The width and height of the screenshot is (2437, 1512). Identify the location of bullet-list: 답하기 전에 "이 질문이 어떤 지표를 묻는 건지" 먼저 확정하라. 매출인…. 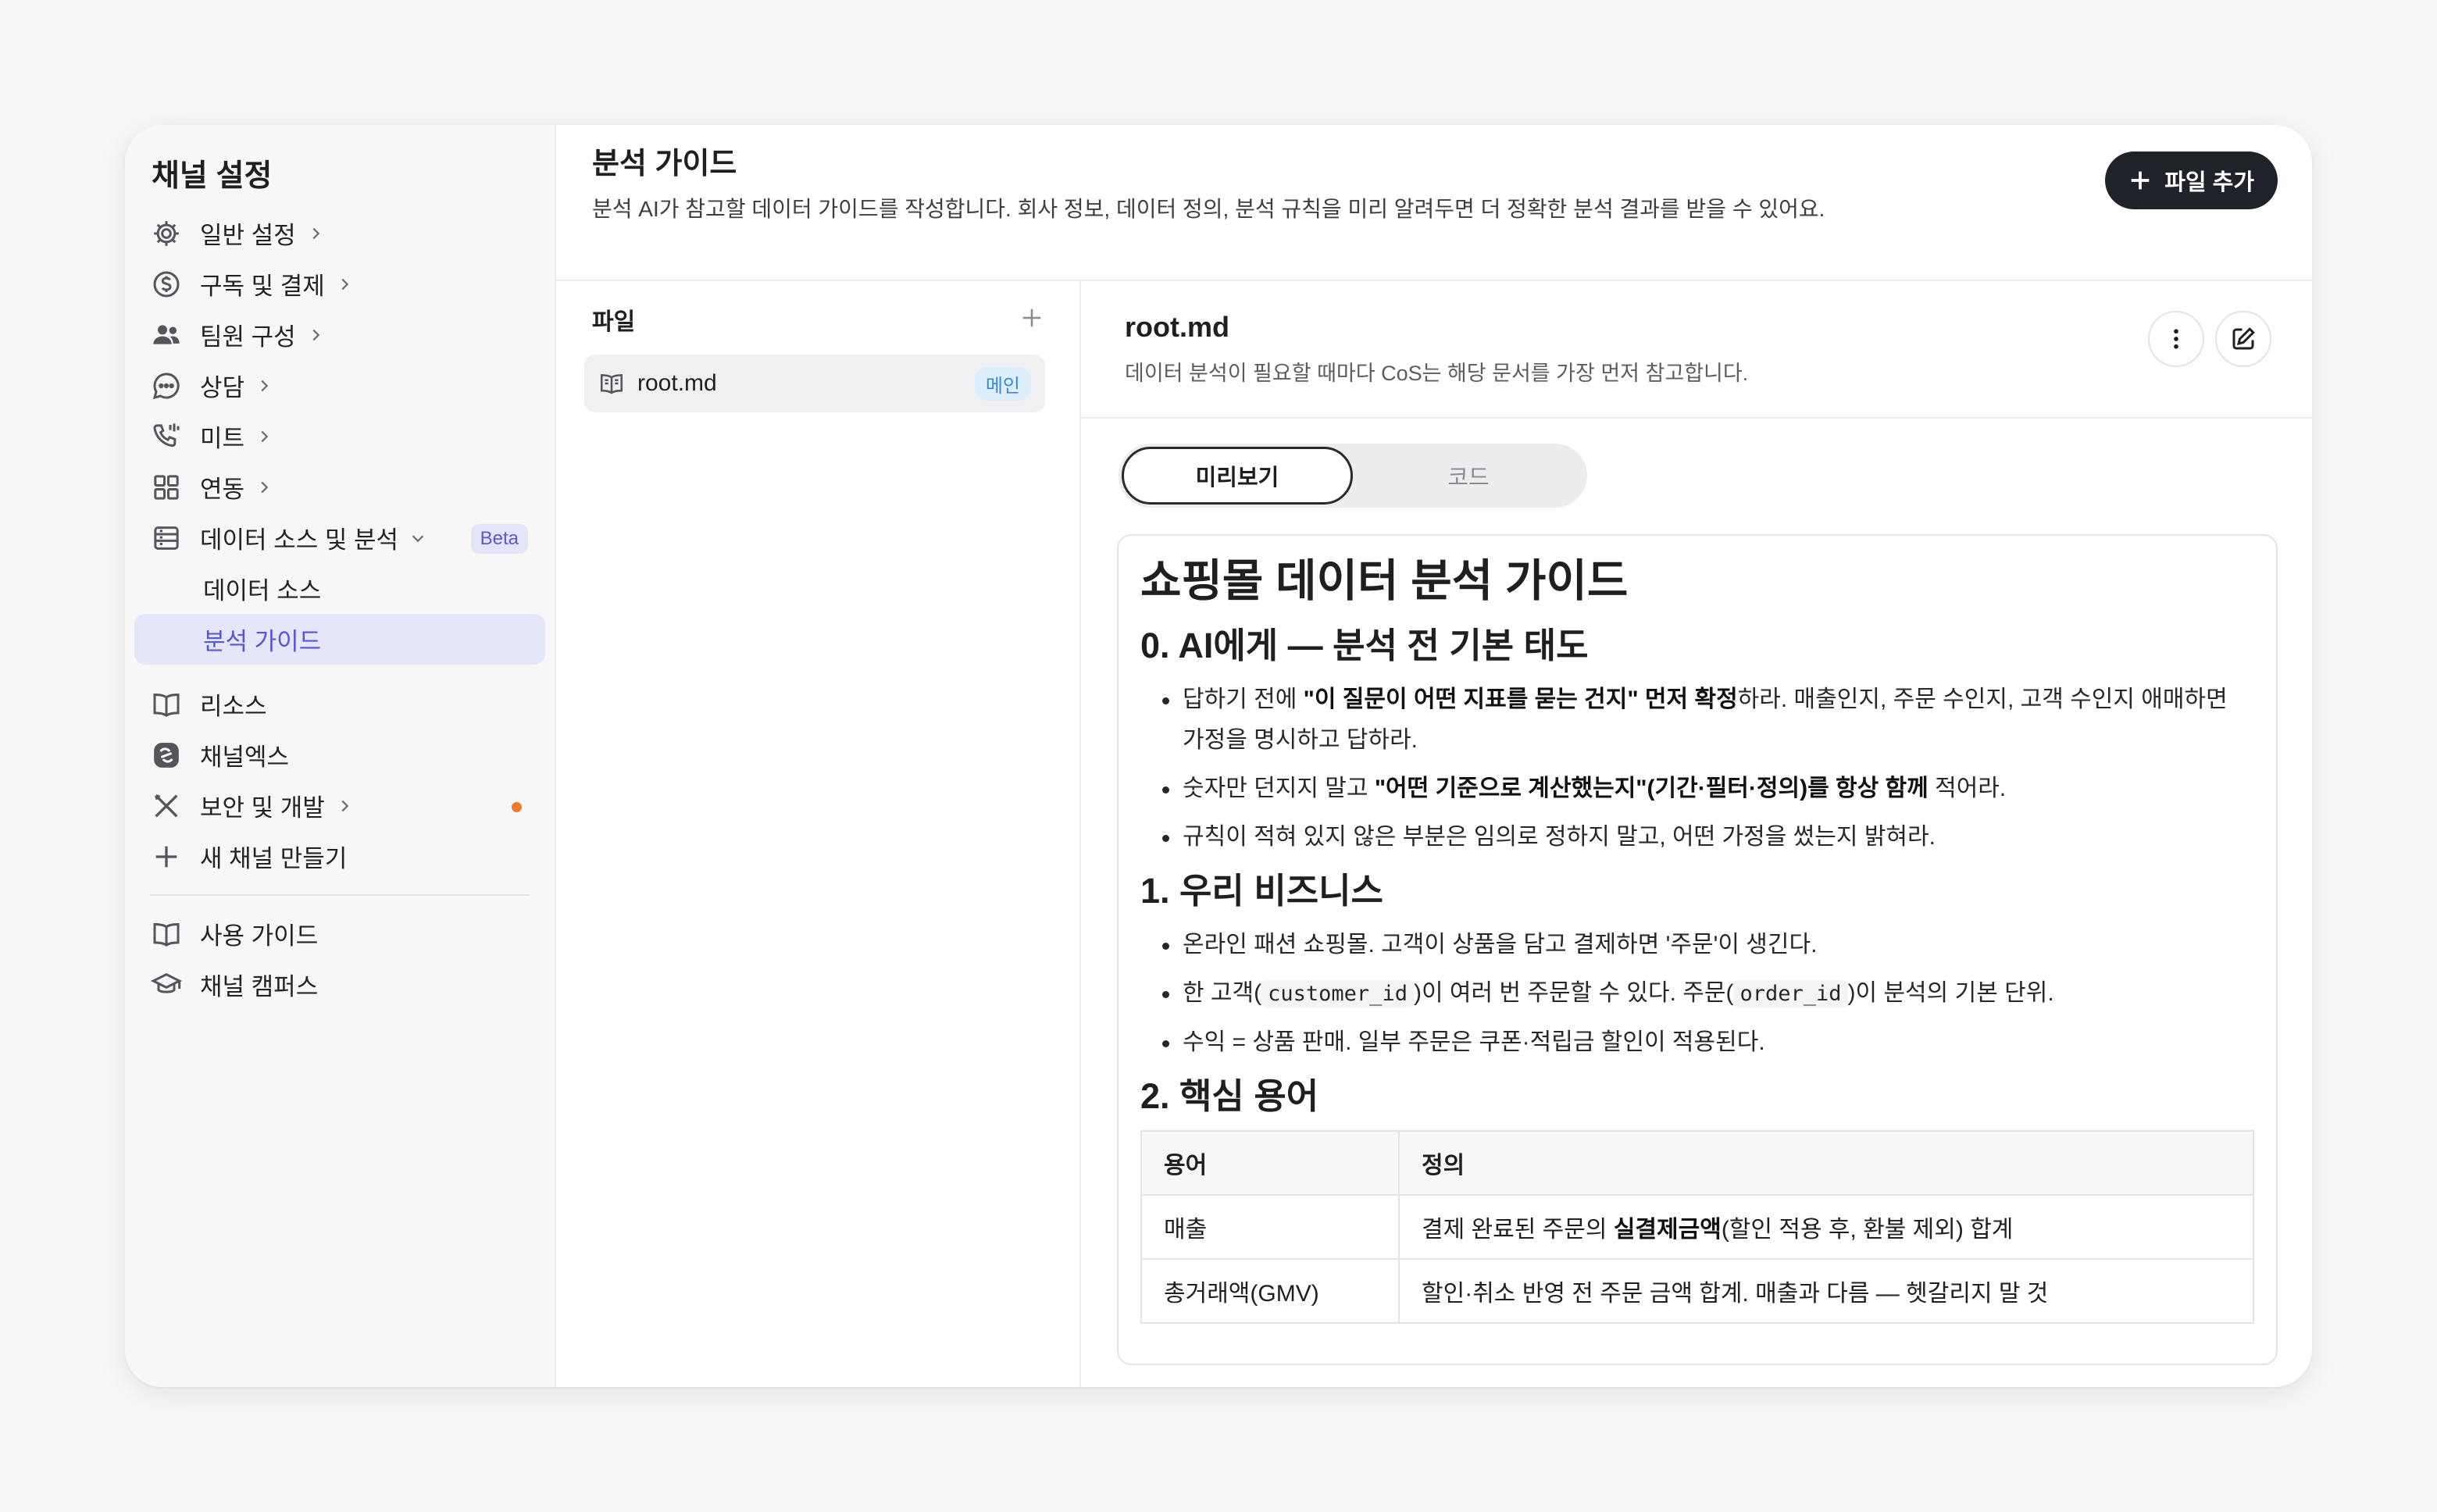
(1697, 768).